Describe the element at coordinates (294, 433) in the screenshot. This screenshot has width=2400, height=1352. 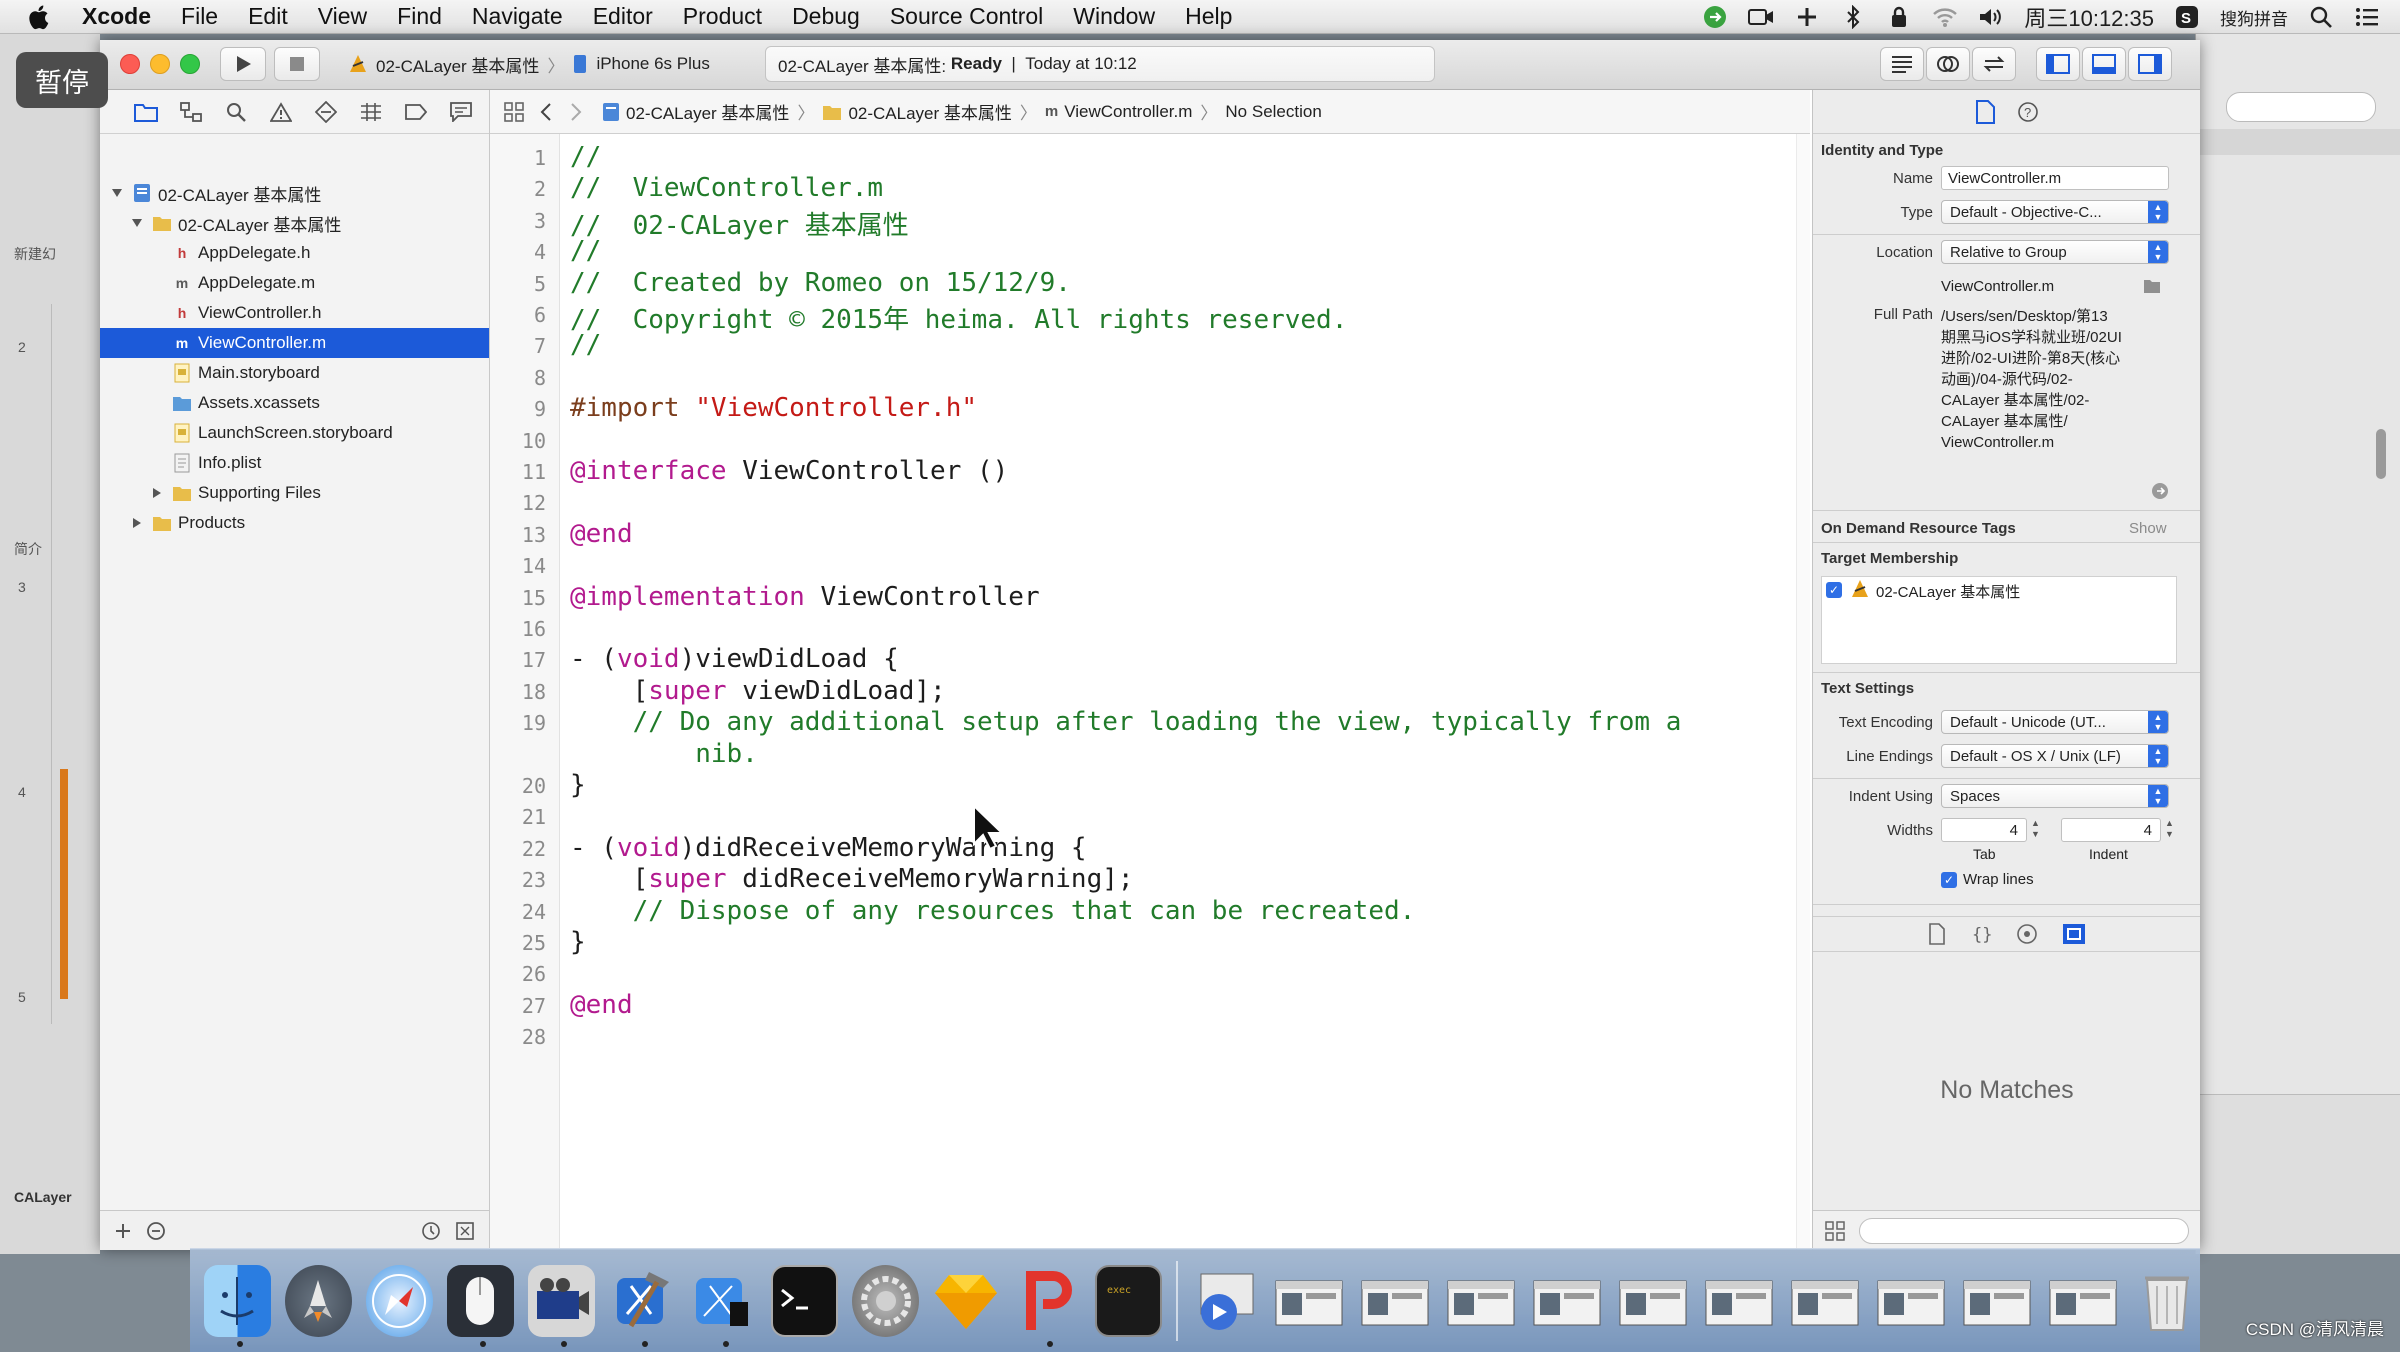
I see `file-tree-row: LaunchScreen.storyboard` at that location.